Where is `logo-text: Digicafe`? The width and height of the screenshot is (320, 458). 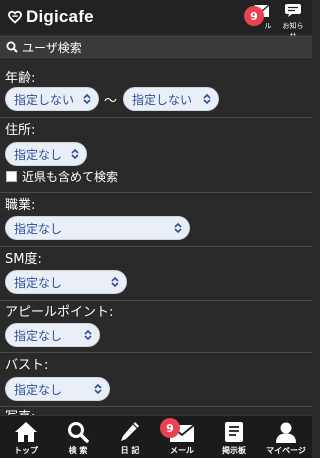 logo-text: Digicafe is located at coordinates (60, 16).